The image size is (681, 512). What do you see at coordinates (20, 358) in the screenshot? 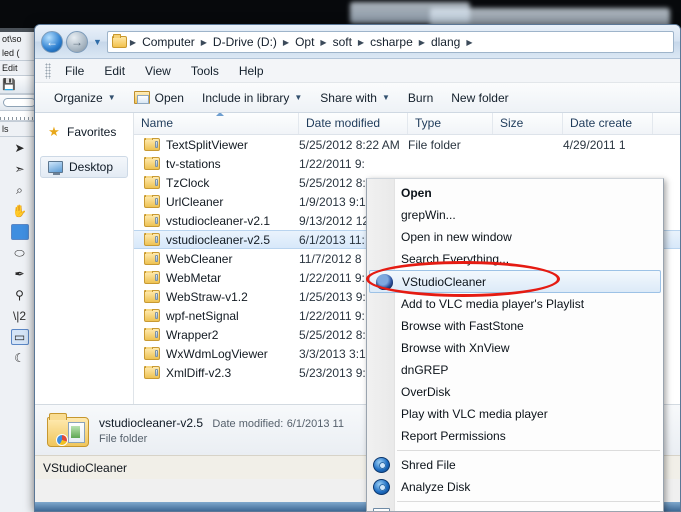
I see `curve-tool-icon: ☾` at bounding box center [20, 358].